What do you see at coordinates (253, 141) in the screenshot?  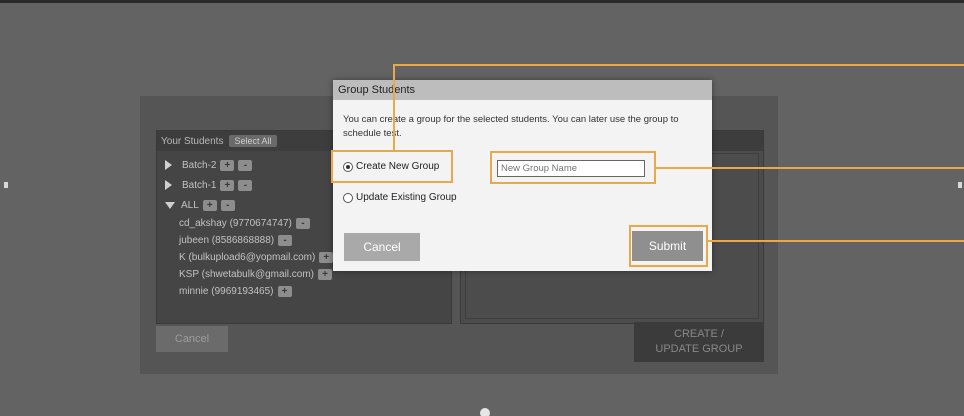 I see `select-all-button: Select All` at bounding box center [253, 141].